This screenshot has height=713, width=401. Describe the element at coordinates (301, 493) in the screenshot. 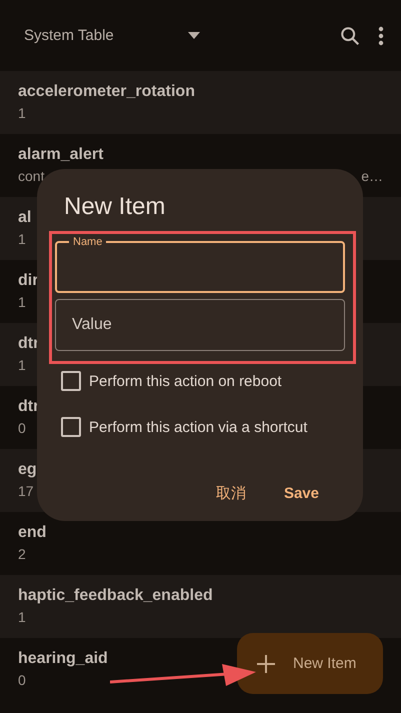

I see `dialog-button: Save` at that location.